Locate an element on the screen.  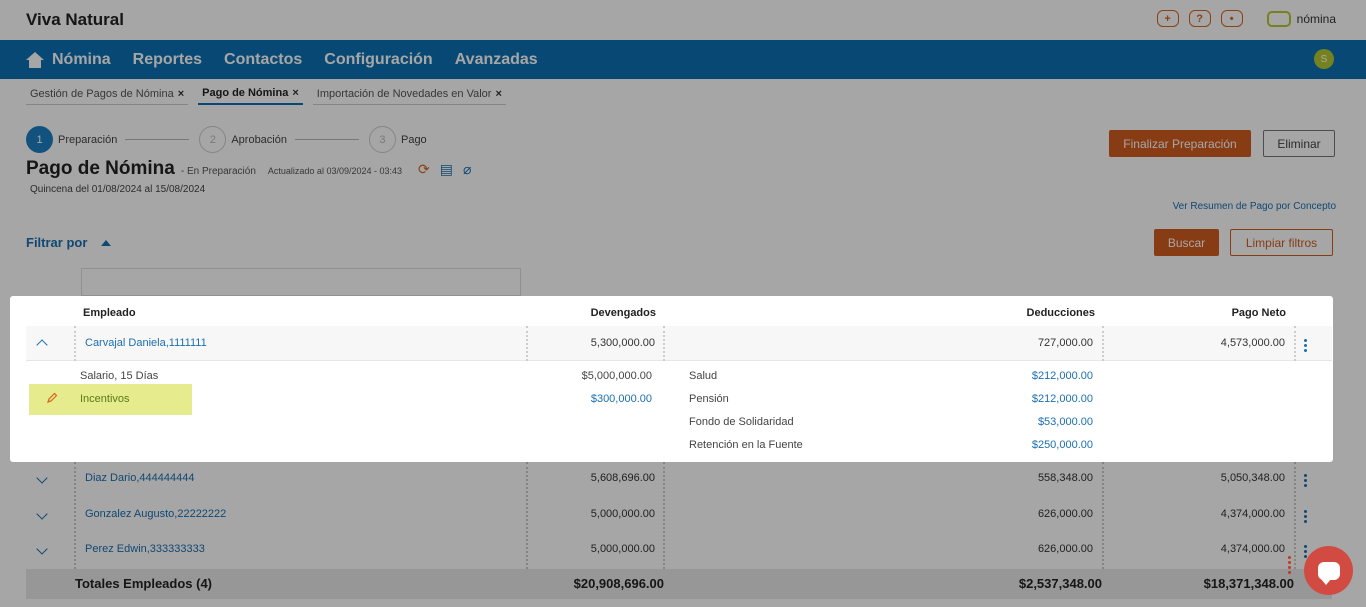
earnings-value: 5,300,000.00 is located at coordinates (622, 343).